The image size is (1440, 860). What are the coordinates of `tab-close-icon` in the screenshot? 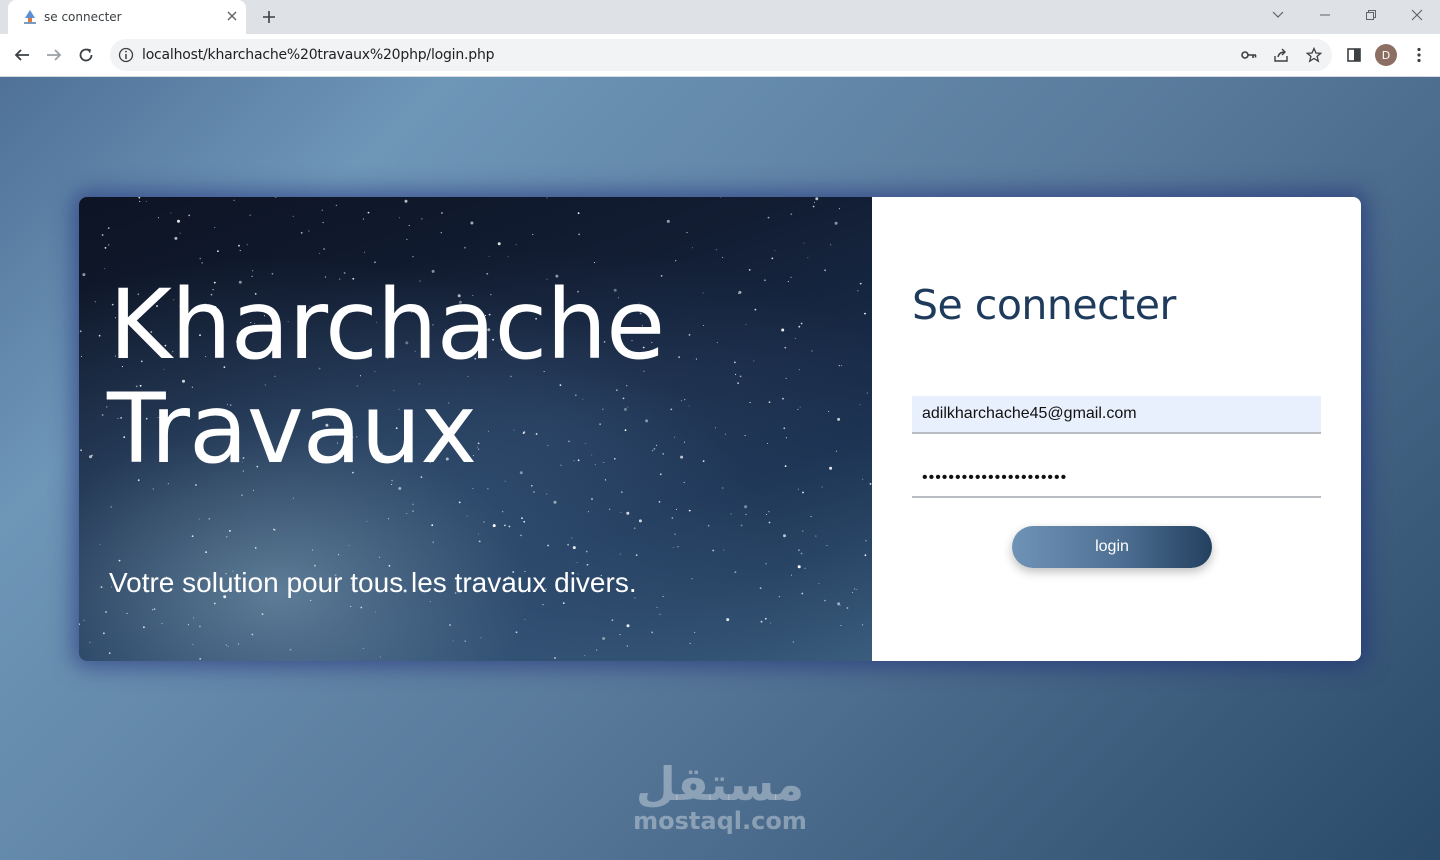 It's located at (232, 16).